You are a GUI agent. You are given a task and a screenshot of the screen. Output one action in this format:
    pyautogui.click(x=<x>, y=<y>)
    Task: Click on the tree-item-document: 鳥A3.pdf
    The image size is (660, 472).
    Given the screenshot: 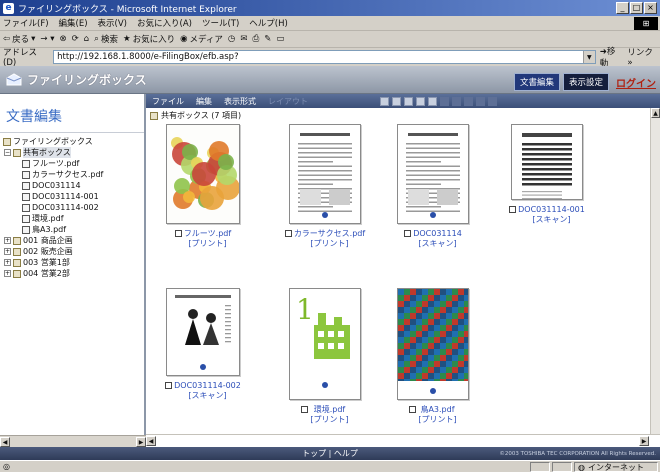 What is the action you would take?
    pyautogui.click(x=72, y=229)
    